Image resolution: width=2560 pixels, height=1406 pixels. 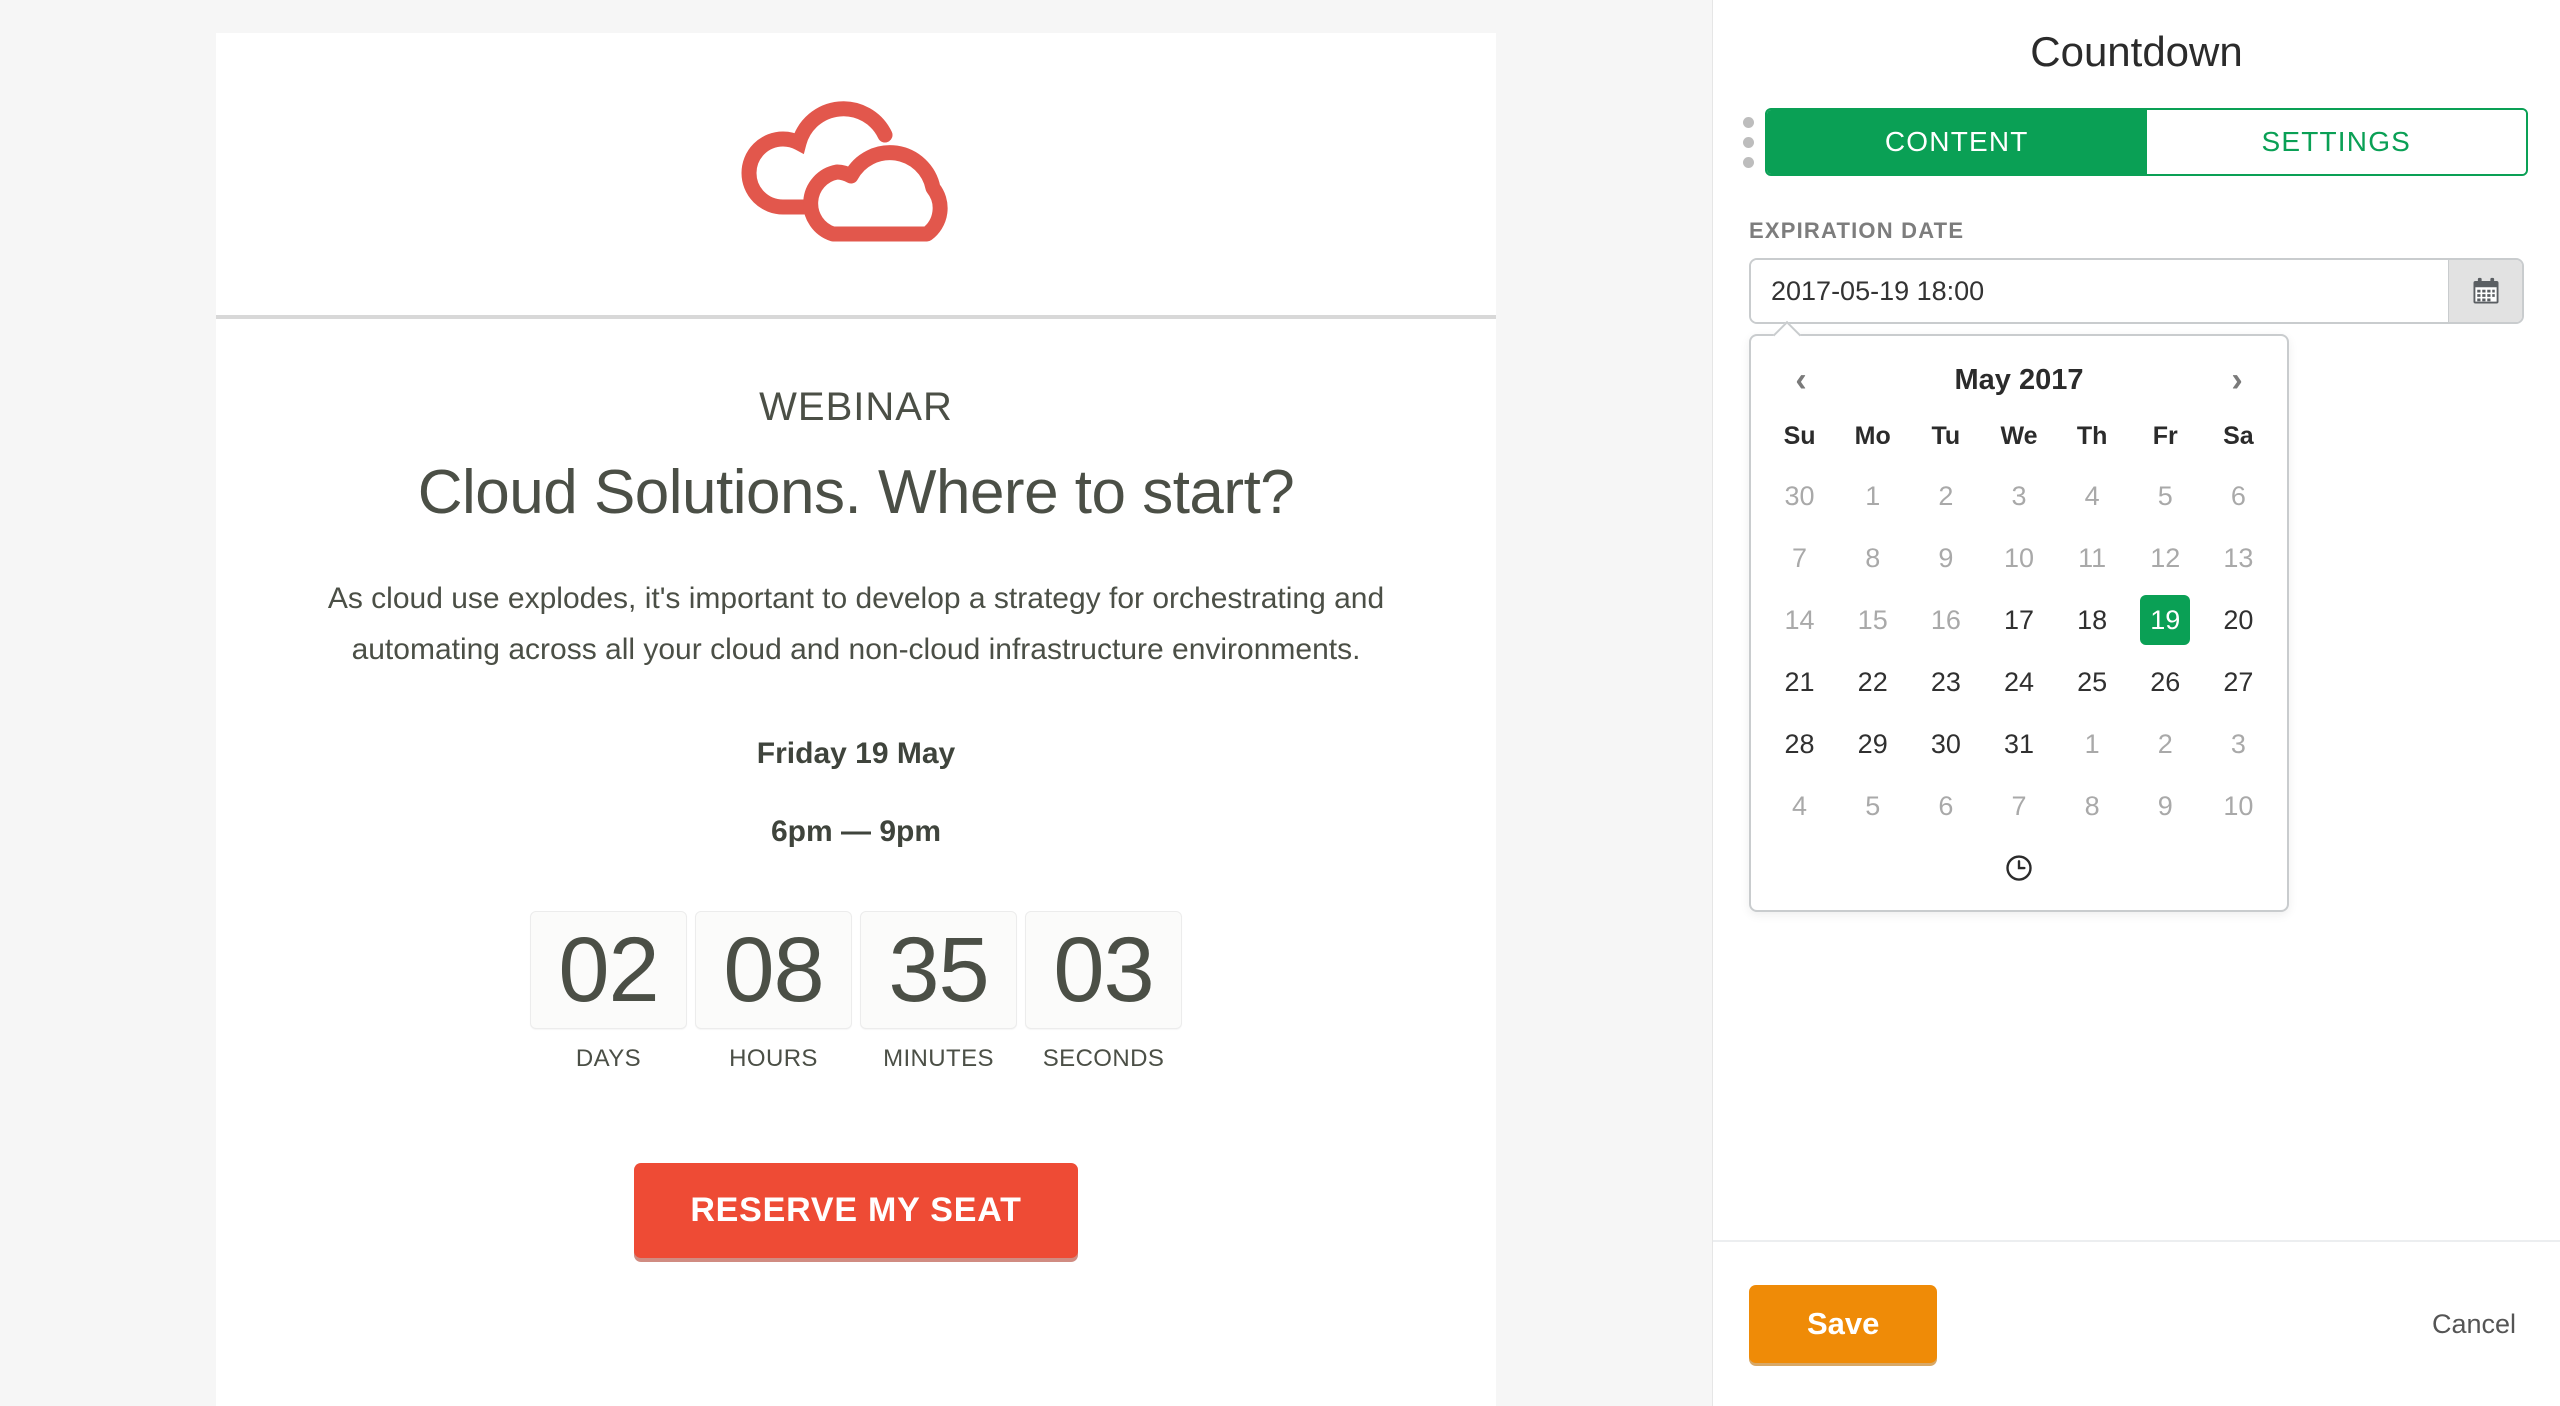 I want to click on datepicker-cell: 19, so click(x=2165, y=620).